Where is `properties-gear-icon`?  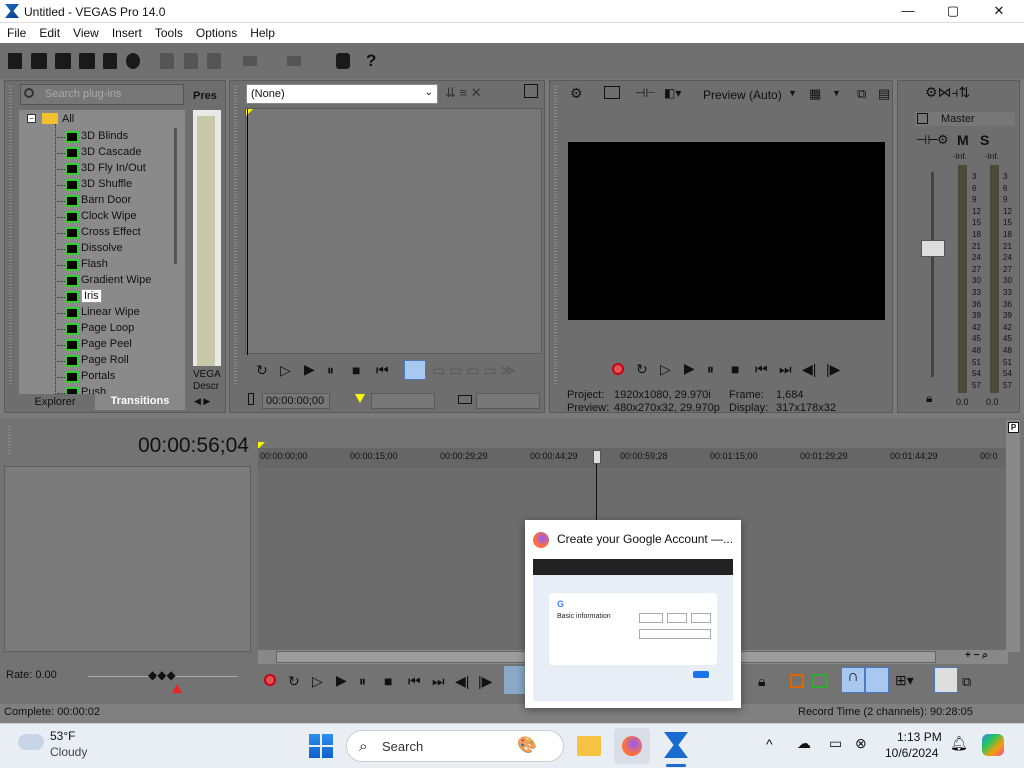
properties-gear-icon is located at coordinates (133, 61).